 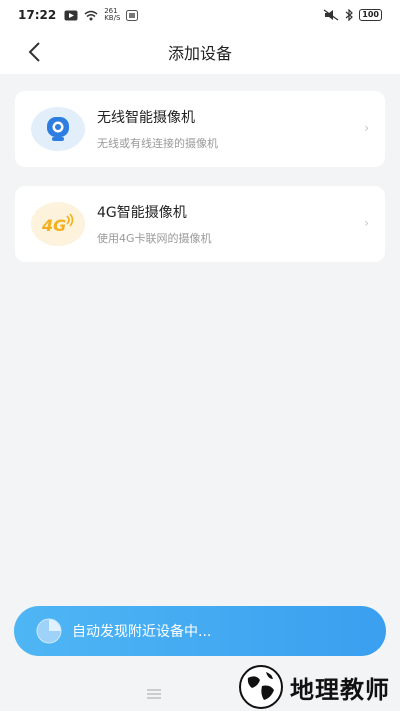 What do you see at coordinates (53, 225) in the screenshot?
I see `svg-text: 4G` at bounding box center [53, 225].